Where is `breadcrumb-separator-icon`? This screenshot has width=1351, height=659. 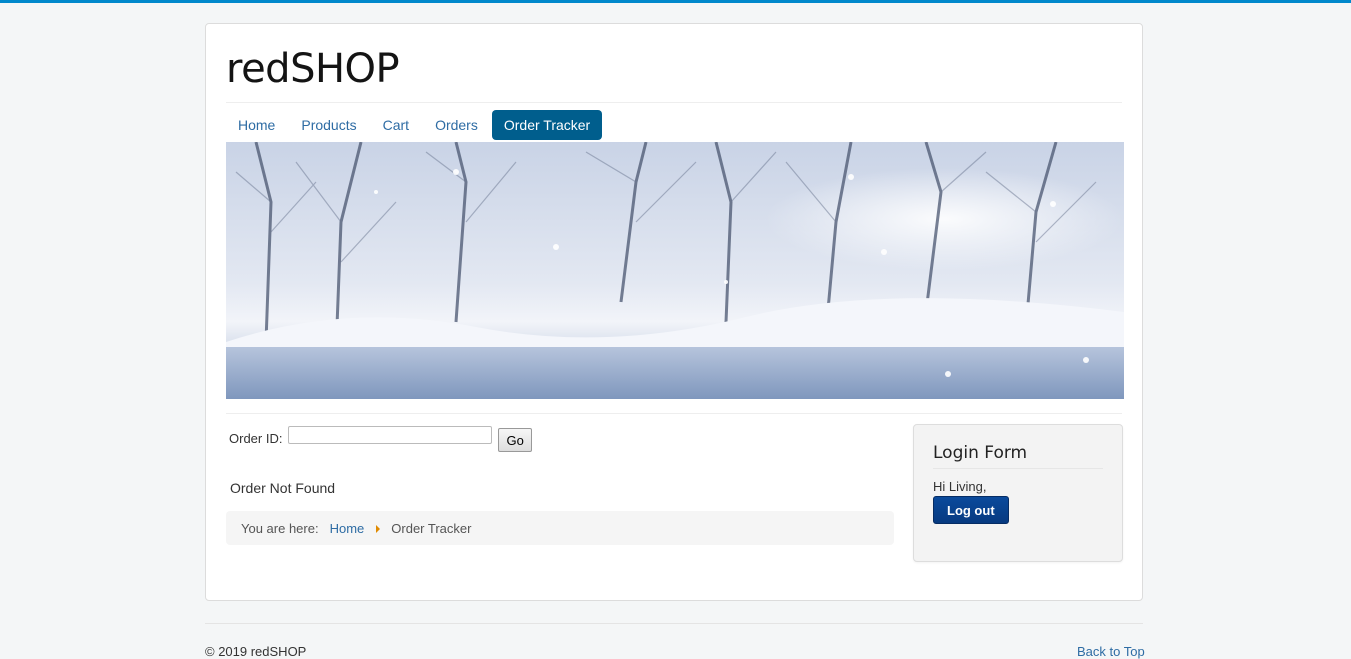 breadcrumb-separator-icon is located at coordinates (378, 529).